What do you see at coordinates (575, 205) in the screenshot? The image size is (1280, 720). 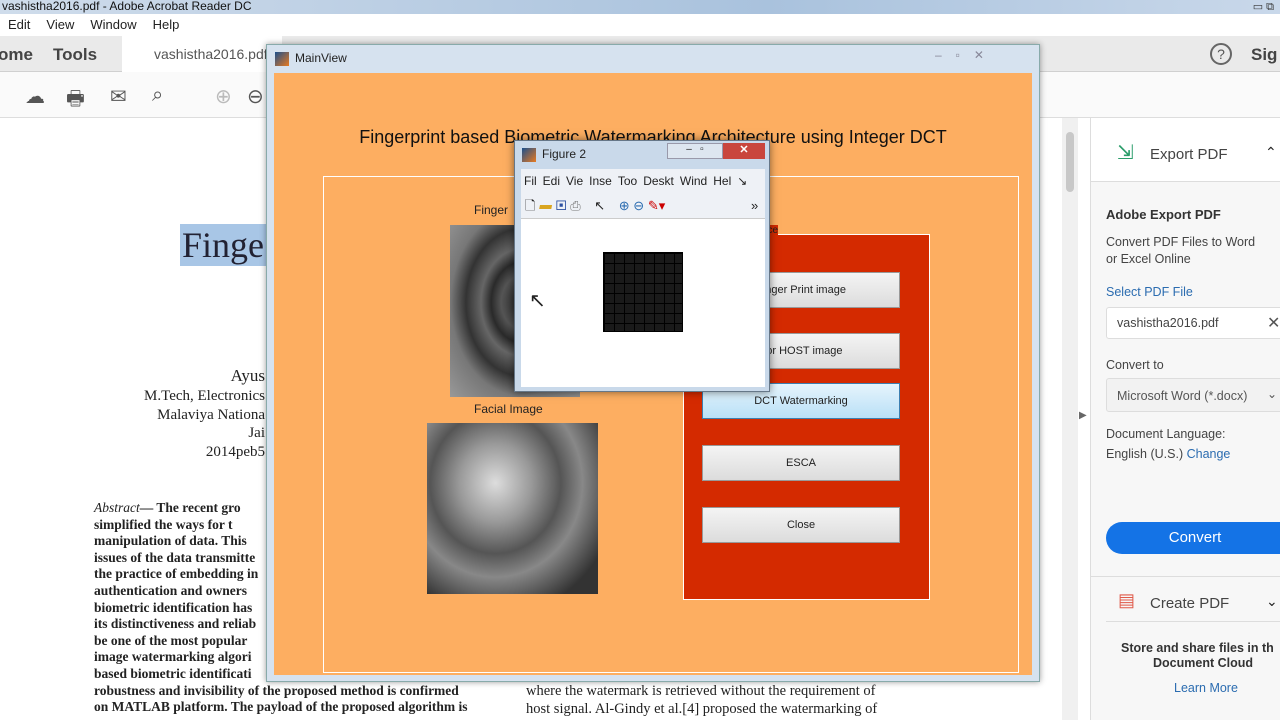 I see `print-icon: ⎙` at bounding box center [575, 205].